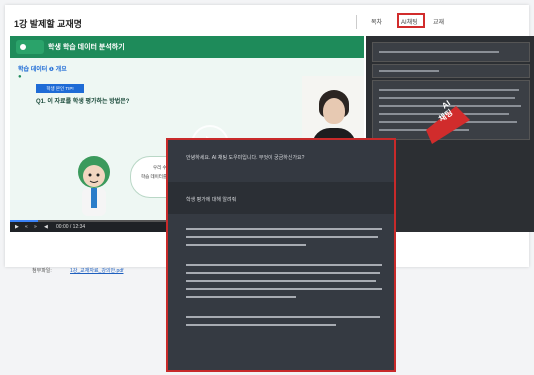 Image resolution: width=534 pixels, height=375 pixels. What do you see at coordinates (26, 227) in the screenshot?
I see `rewind-icon: «` at bounding box center [26, 227].